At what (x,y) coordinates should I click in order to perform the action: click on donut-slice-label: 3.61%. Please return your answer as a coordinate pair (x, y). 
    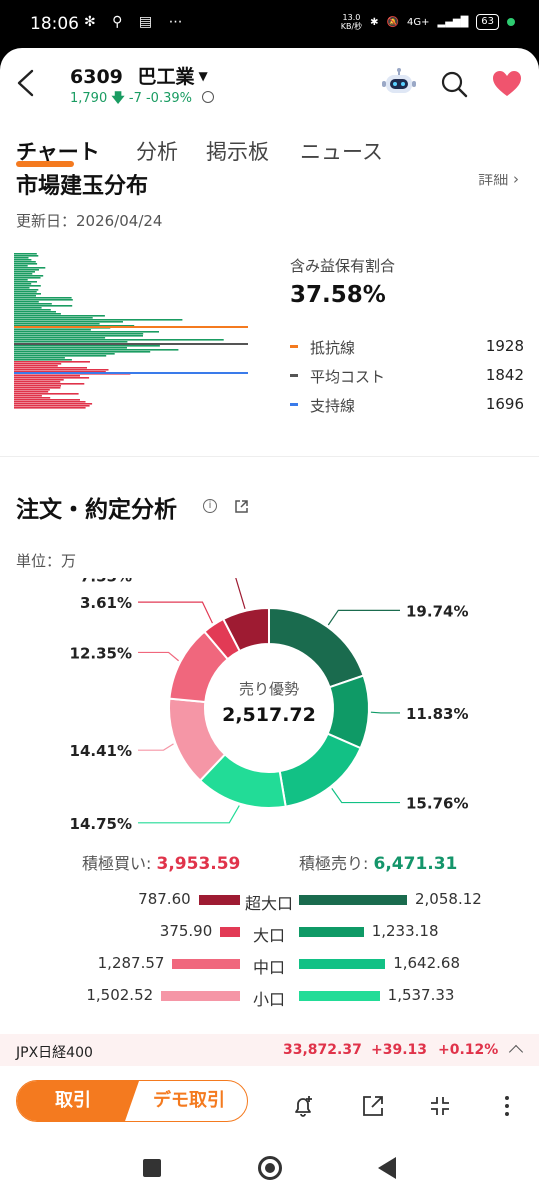
    Looking at the image, I should click on (106, 603).